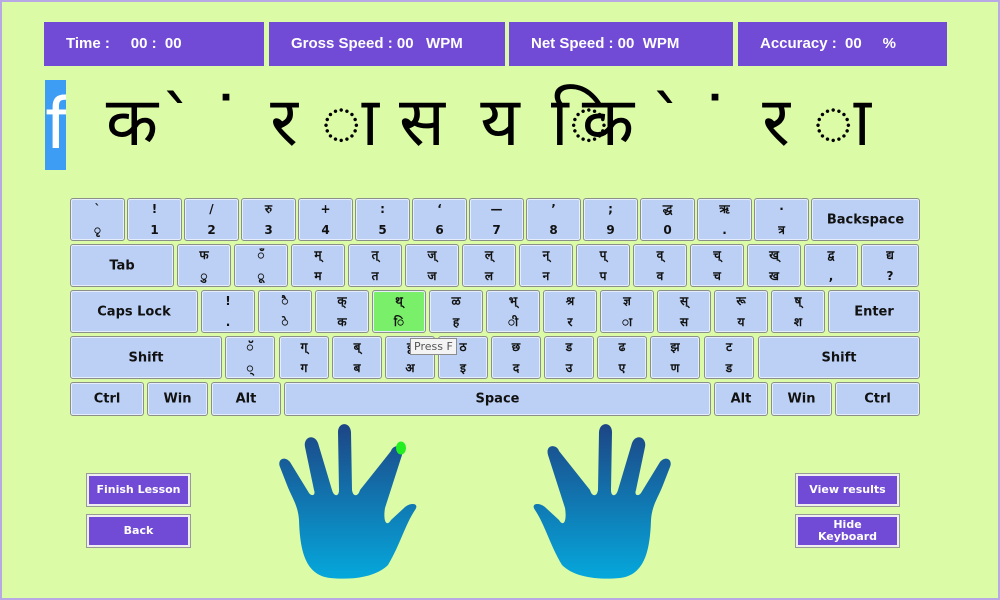 This screenshot has width=1000, height=600. What do you see at coordinates (847, 490) in the screenshot?
I see `view-results-button: View results` at bounding box center [847, 490].